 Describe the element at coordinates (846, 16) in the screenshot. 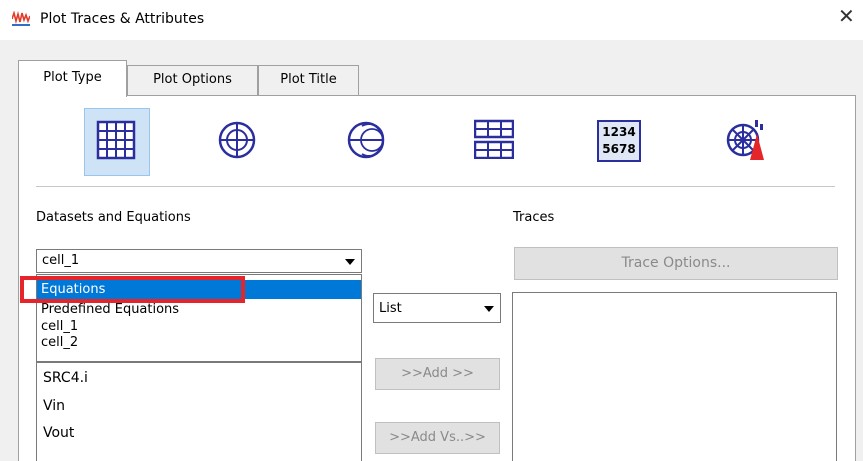

I see `close-icon: ✕` at that location.